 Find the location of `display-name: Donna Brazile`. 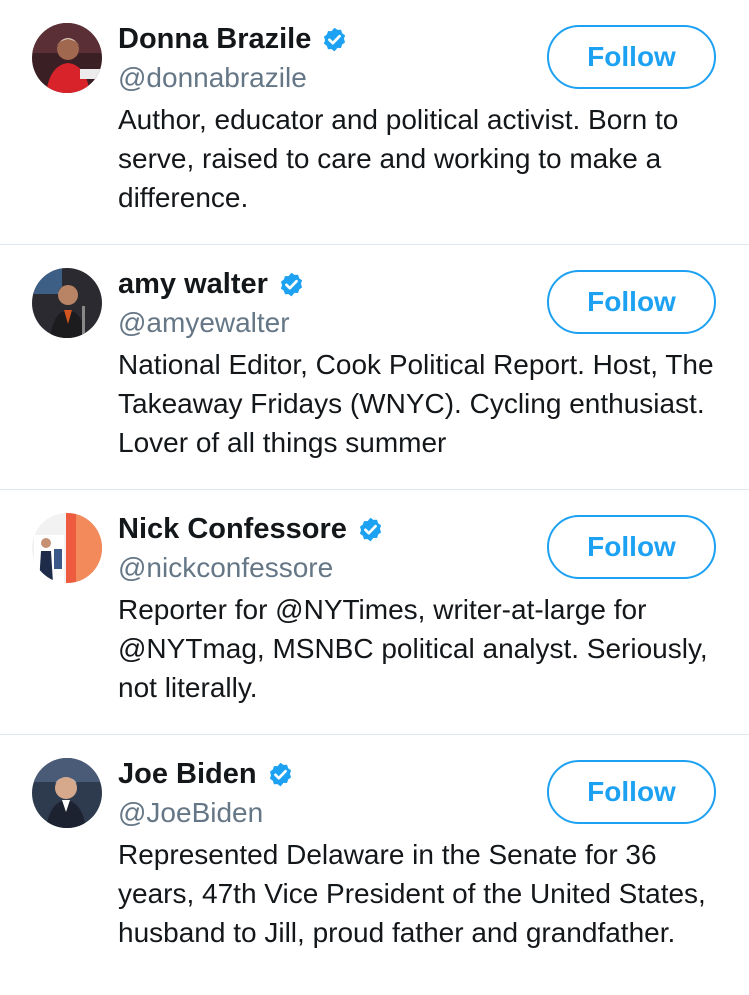

display-name: Donna Brazile is located at coordinates (214, 39).